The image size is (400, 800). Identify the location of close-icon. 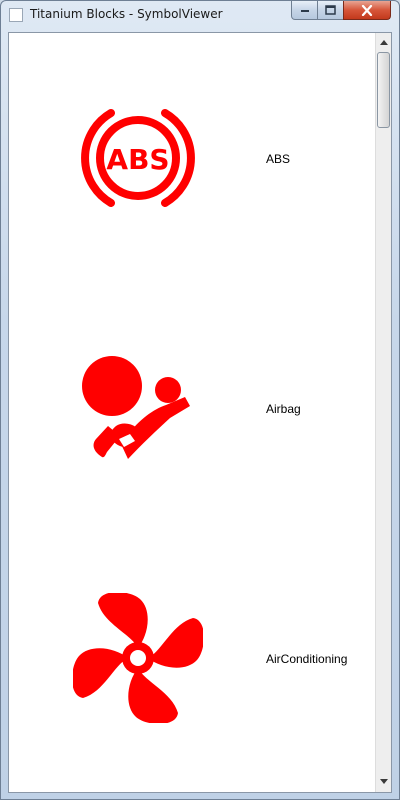
(367, 10).